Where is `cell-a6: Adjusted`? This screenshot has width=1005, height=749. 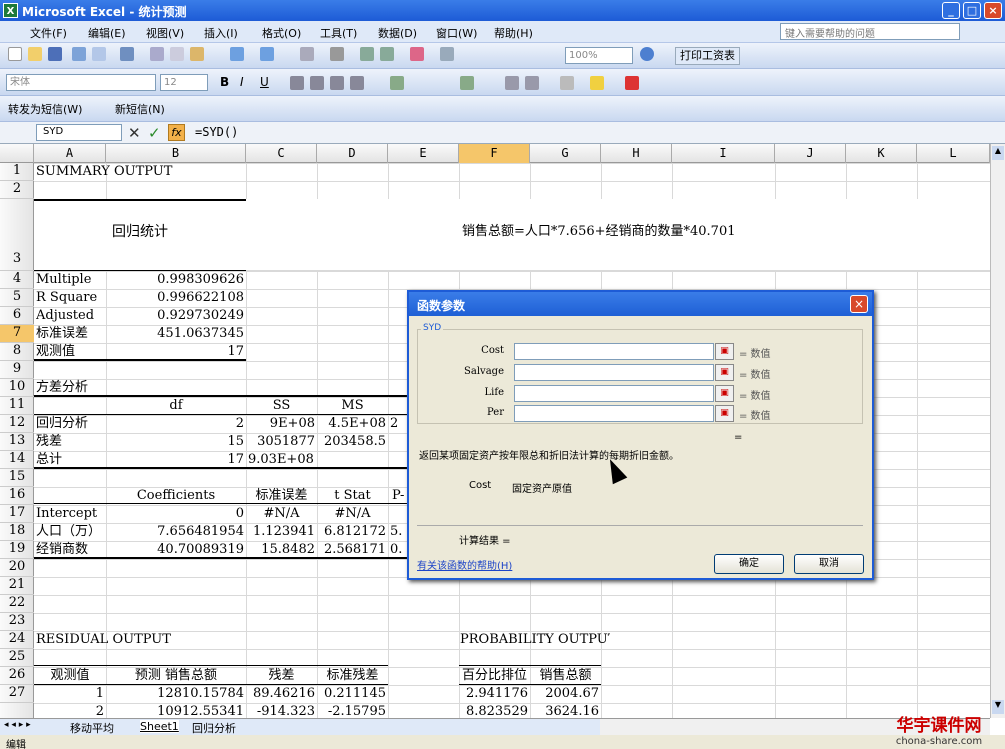
cell-a6: Adjusted is located at coordinates (71, 316).